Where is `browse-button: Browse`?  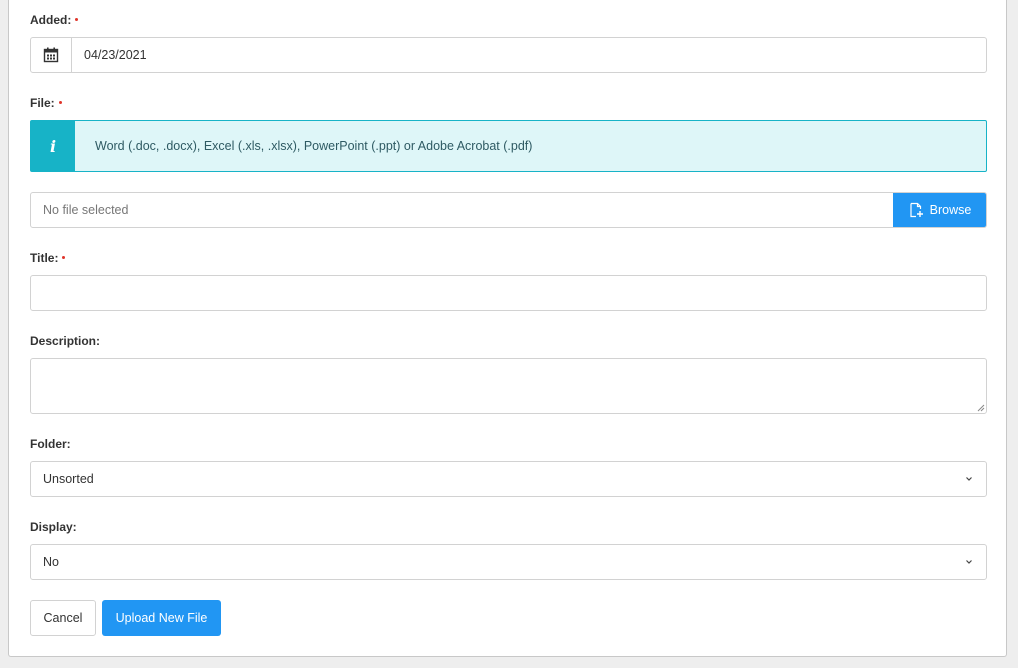 browse-button: Browse is located at coordinates (939, 210).